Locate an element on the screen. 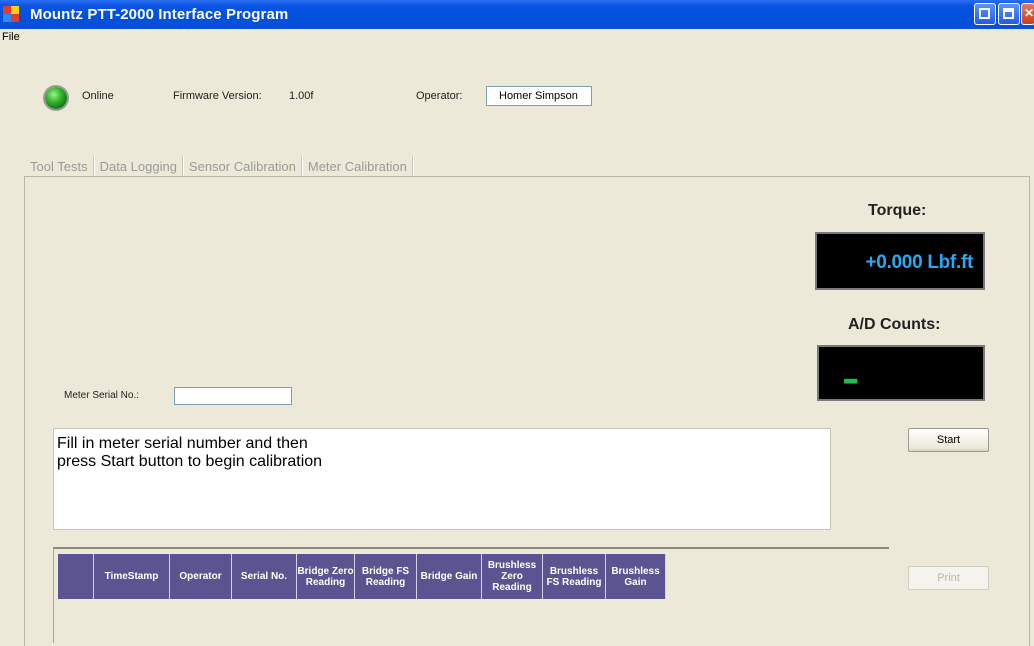  meter-serial-label: Meter Serial No.: is located at coordinates (102, 395).